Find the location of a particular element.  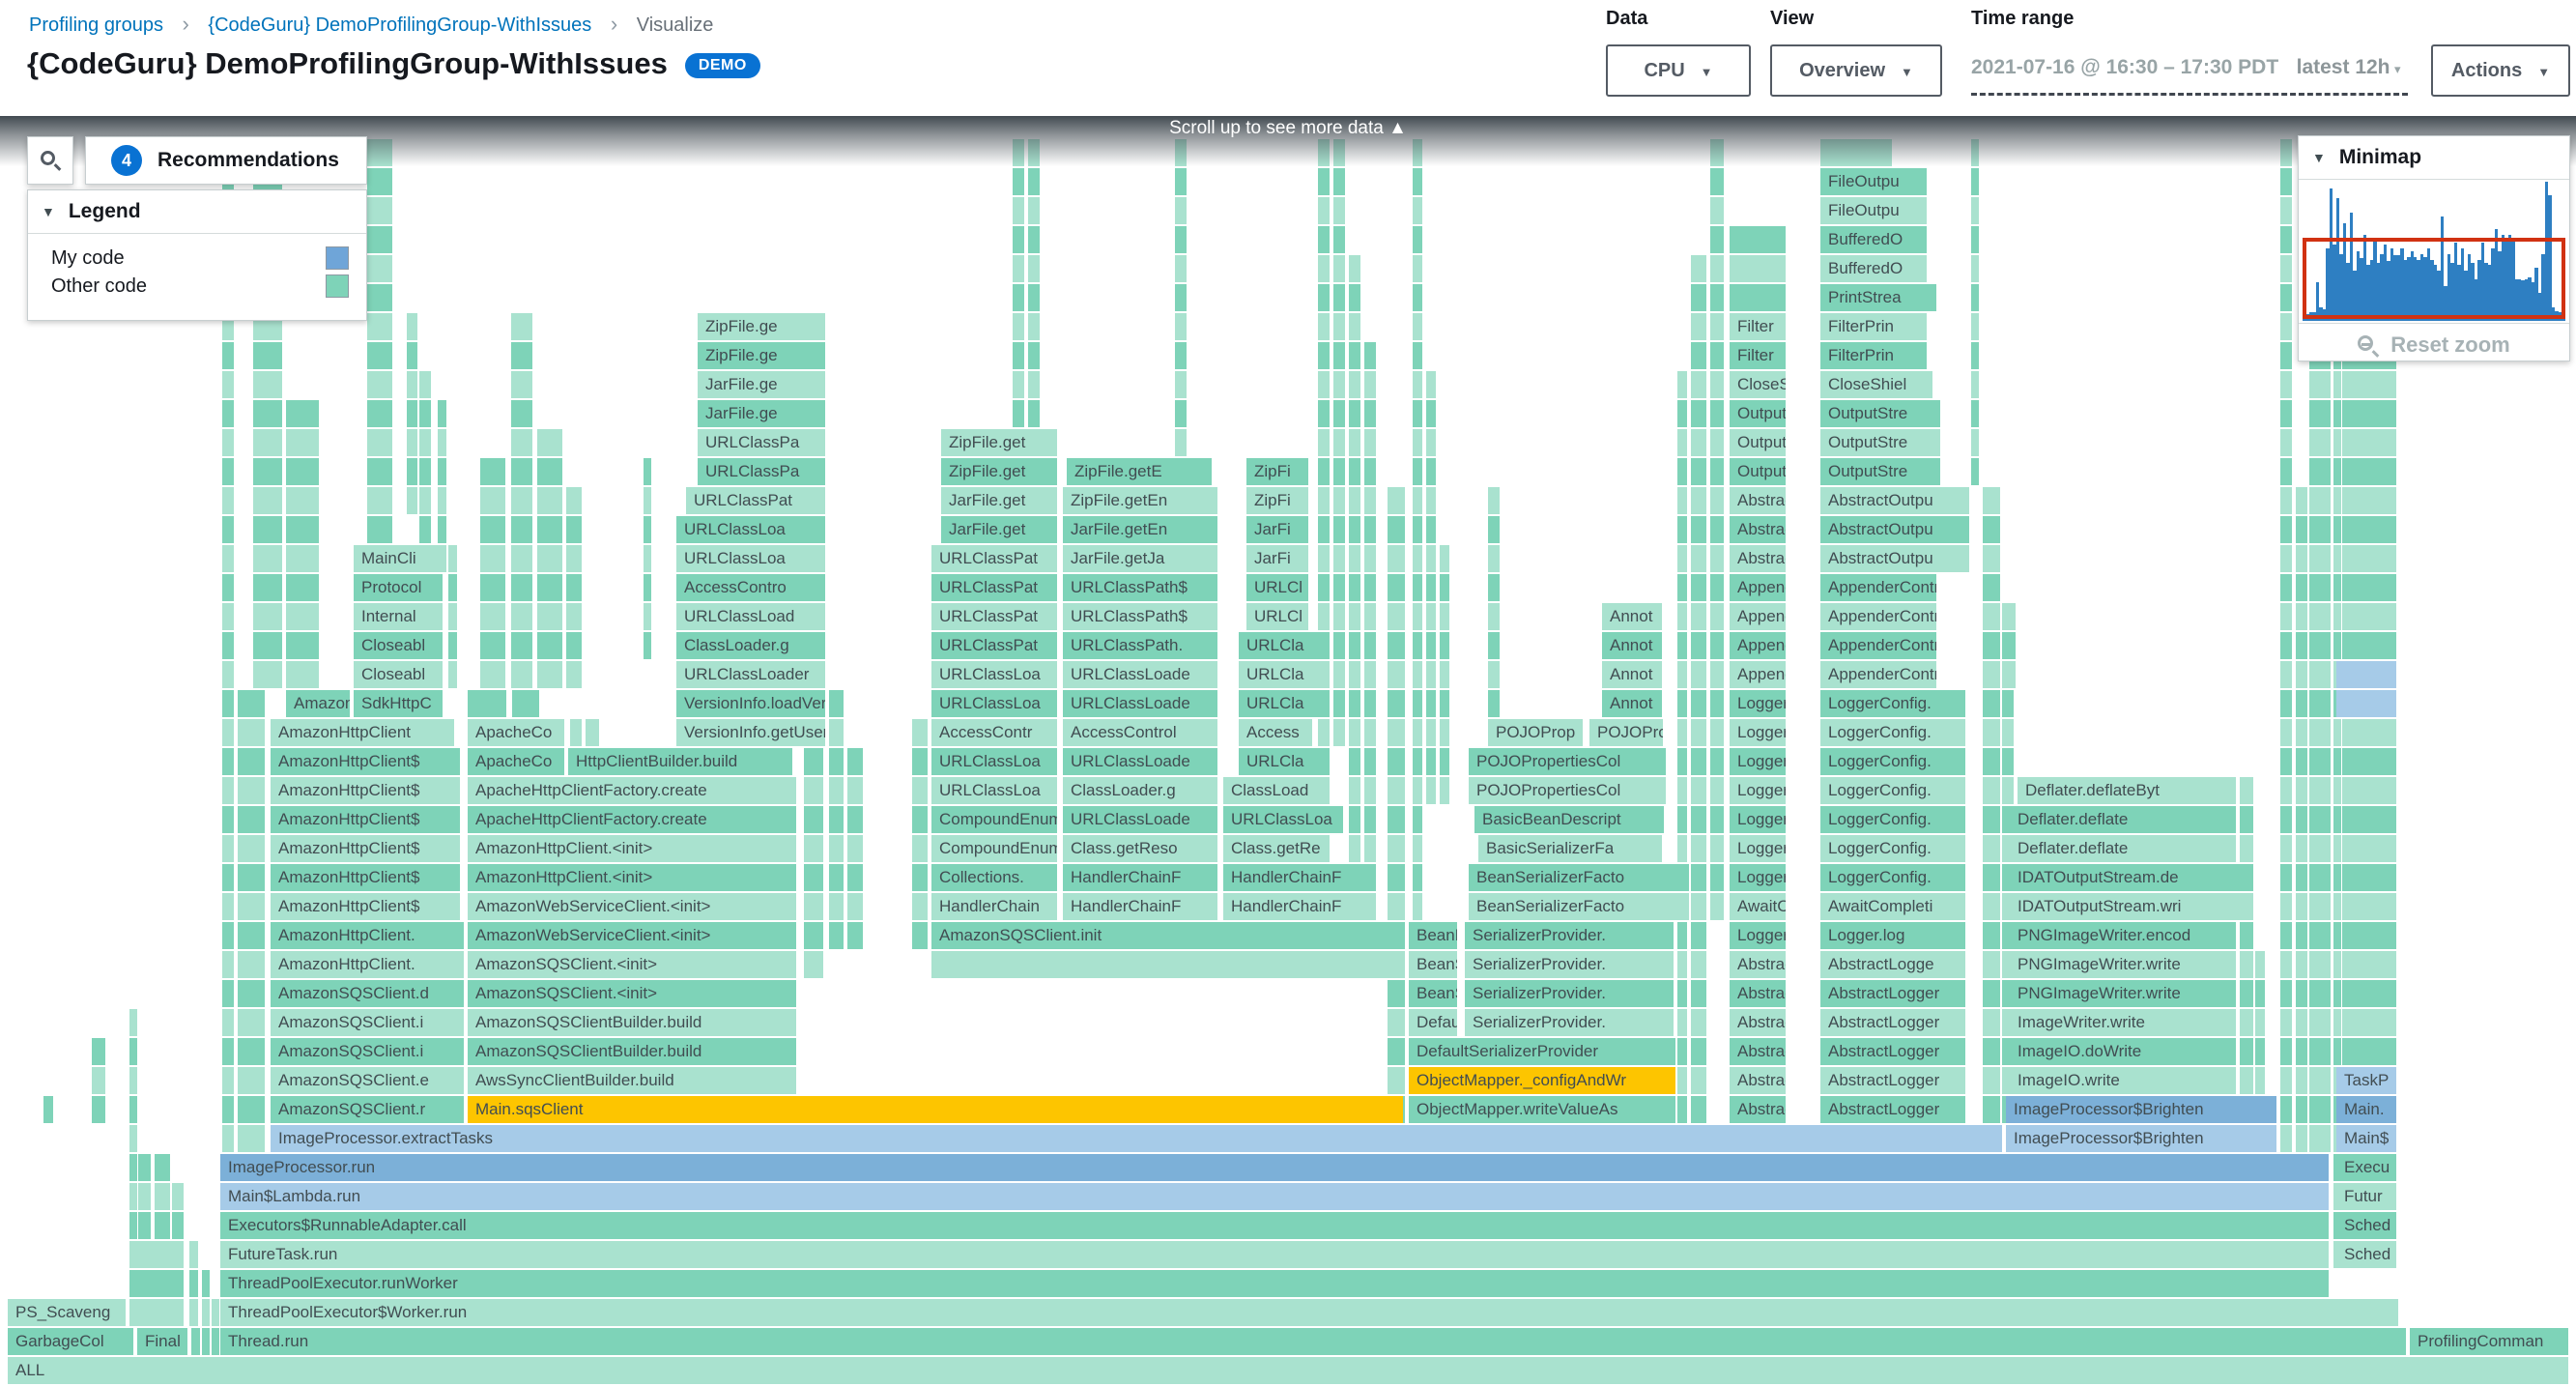

flame-cell: VersionInfo.getUser is located at coordinates (751, 732).